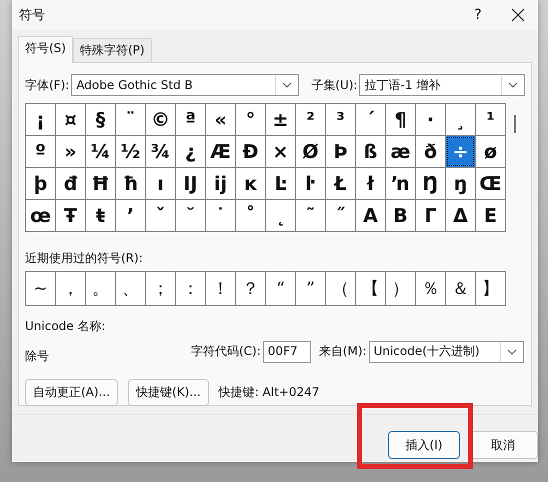 The image size is (548, 482). Describe the element at coordinates (400, 288) in the screenshot. I see `recent-symbol-cell: ）` at that location.